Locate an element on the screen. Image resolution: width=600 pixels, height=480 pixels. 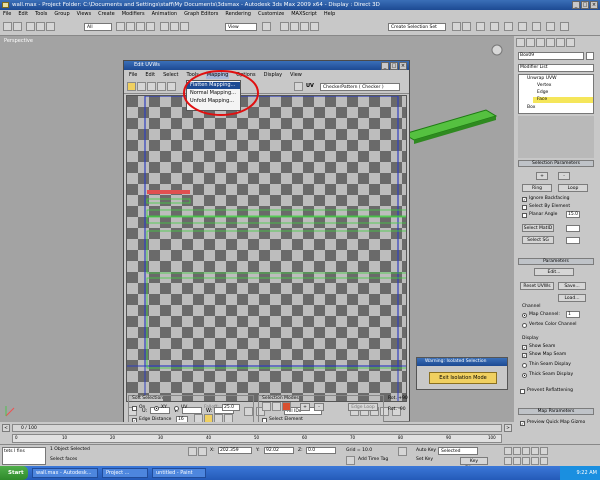
planar-angle-checkbox: Planar Angle is located at coordinates (539, 215).